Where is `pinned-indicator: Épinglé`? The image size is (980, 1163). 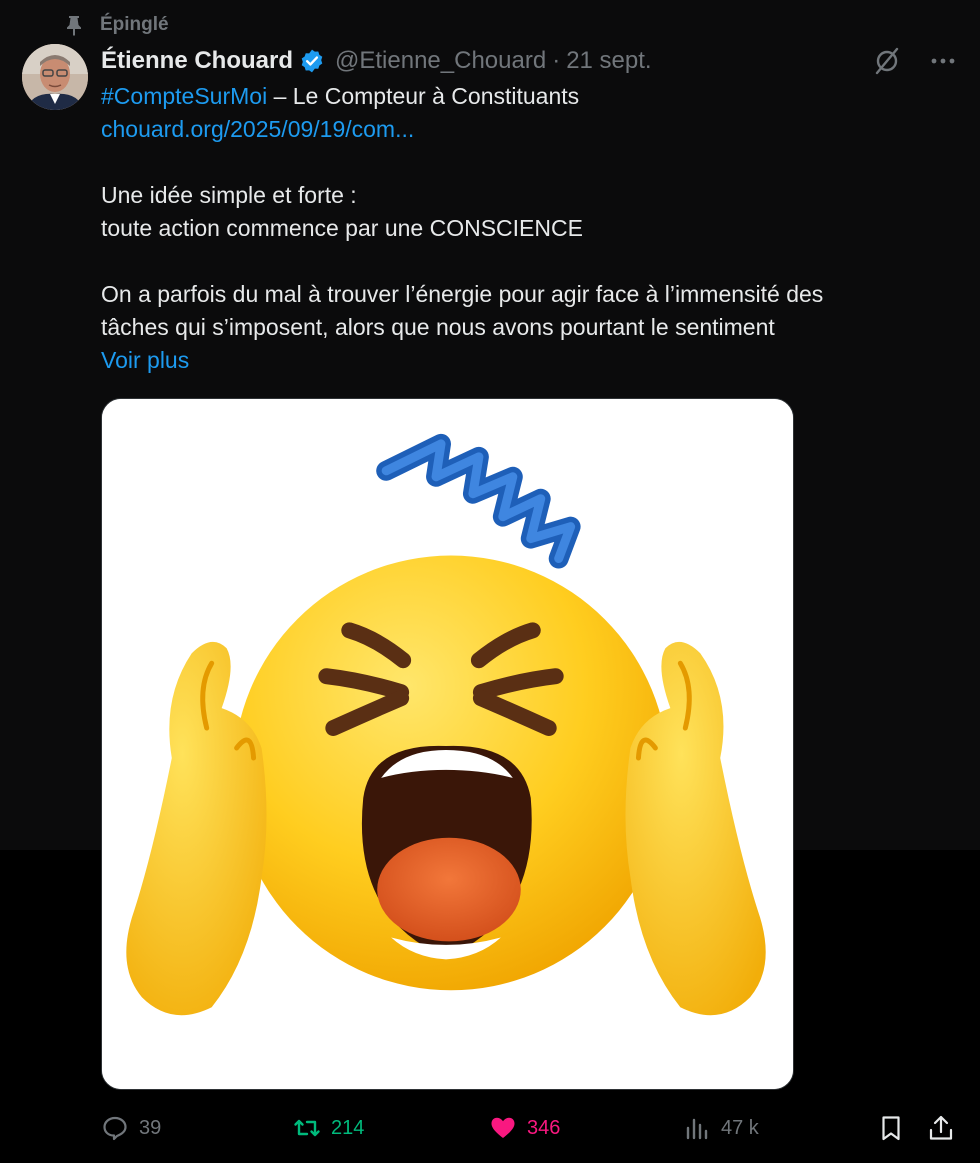 pinned-indicator: Épinglé is located at coordinates (115, 25).